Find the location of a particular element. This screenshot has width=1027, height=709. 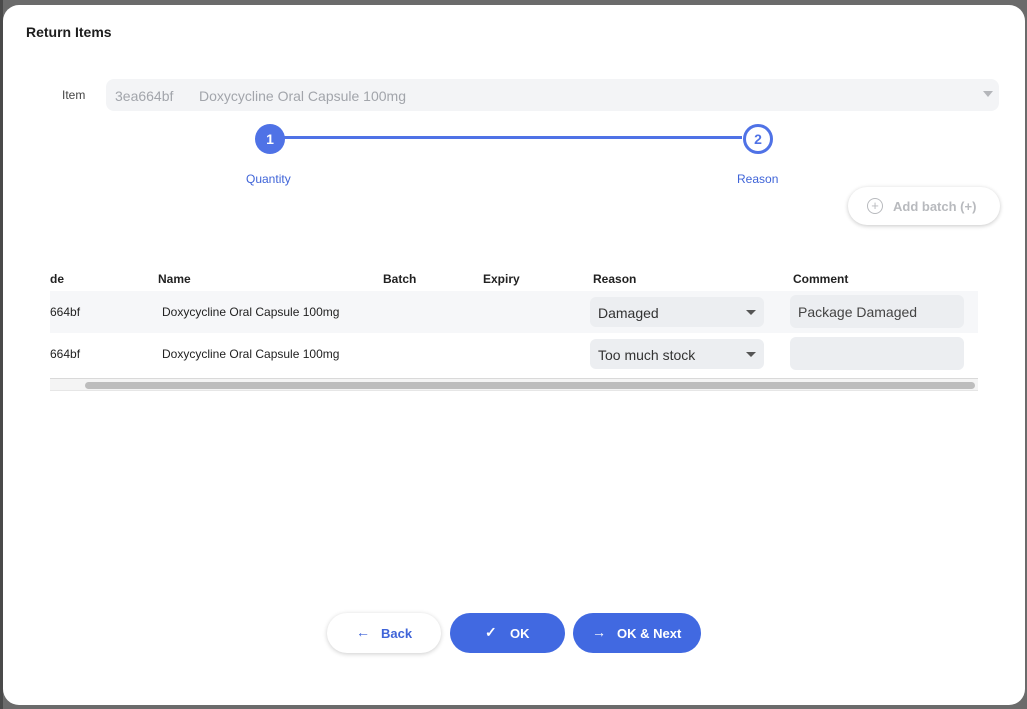

column-header-name: Name is located at coordinates (174, 279).